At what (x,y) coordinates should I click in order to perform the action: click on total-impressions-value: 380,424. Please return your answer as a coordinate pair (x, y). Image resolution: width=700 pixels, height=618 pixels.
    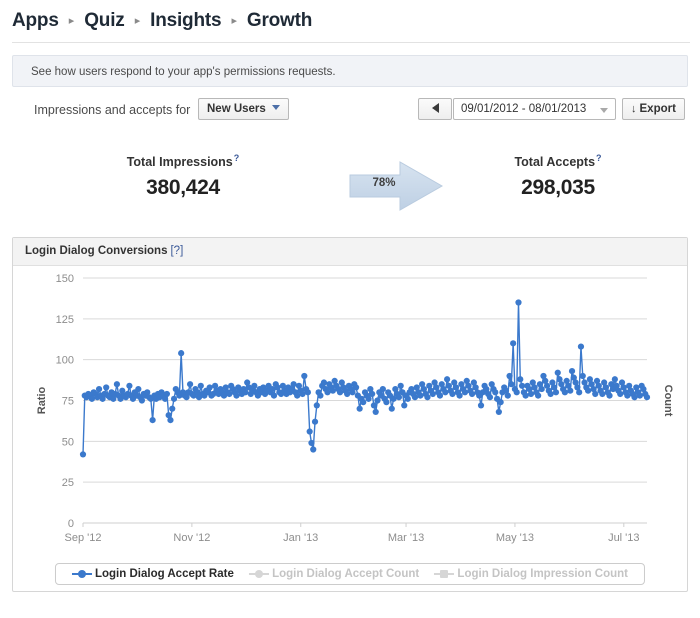
    Looking at the image, I should click on (183, 188).